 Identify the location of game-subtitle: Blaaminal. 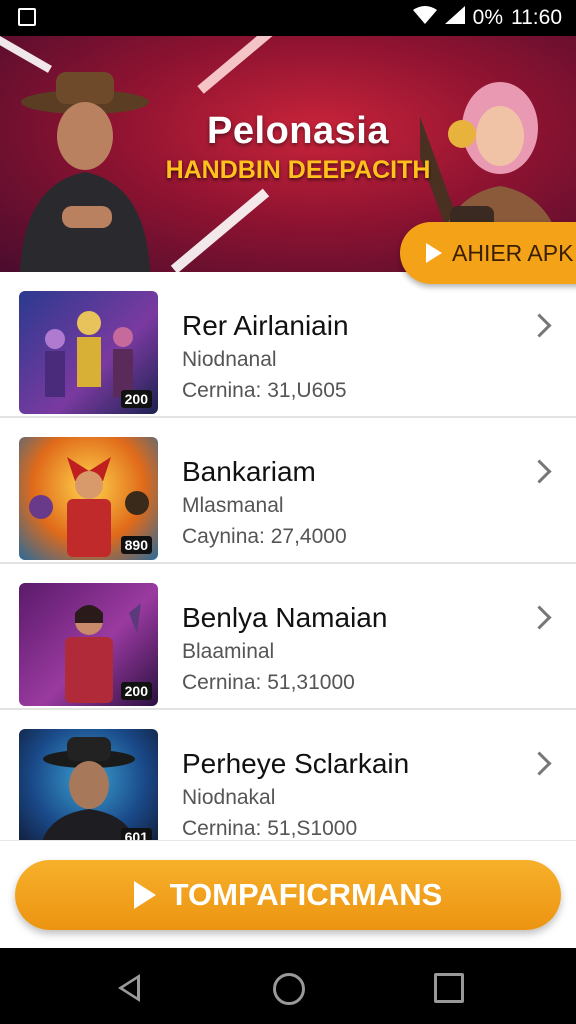
(228, 651).